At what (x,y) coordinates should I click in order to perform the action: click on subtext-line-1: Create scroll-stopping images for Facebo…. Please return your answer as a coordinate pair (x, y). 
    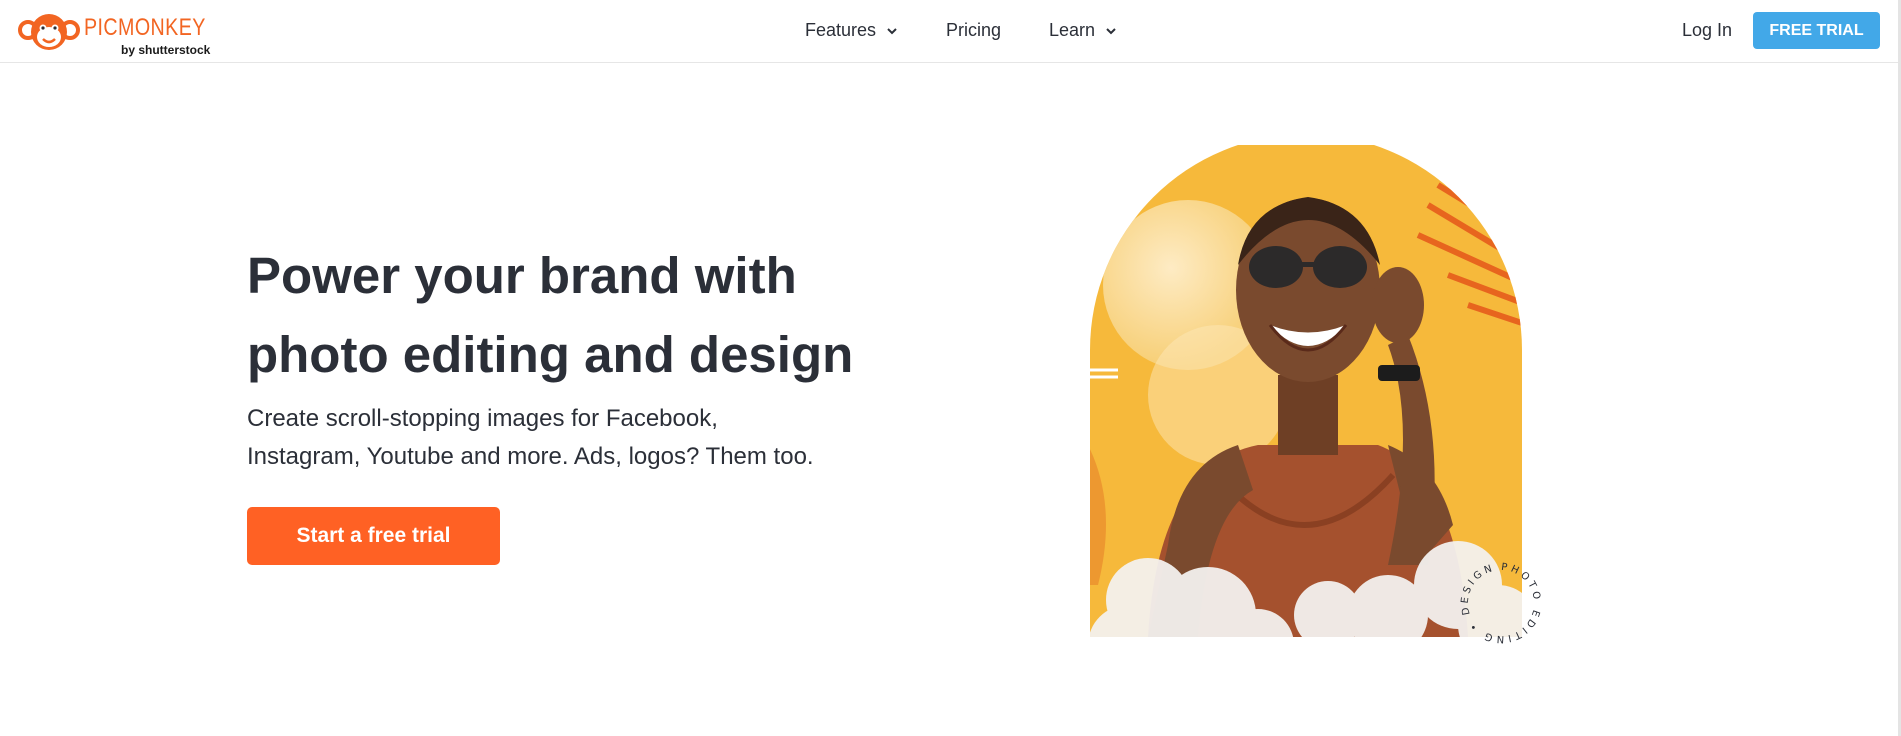
    Looking at the image, I should click on (482, 418).